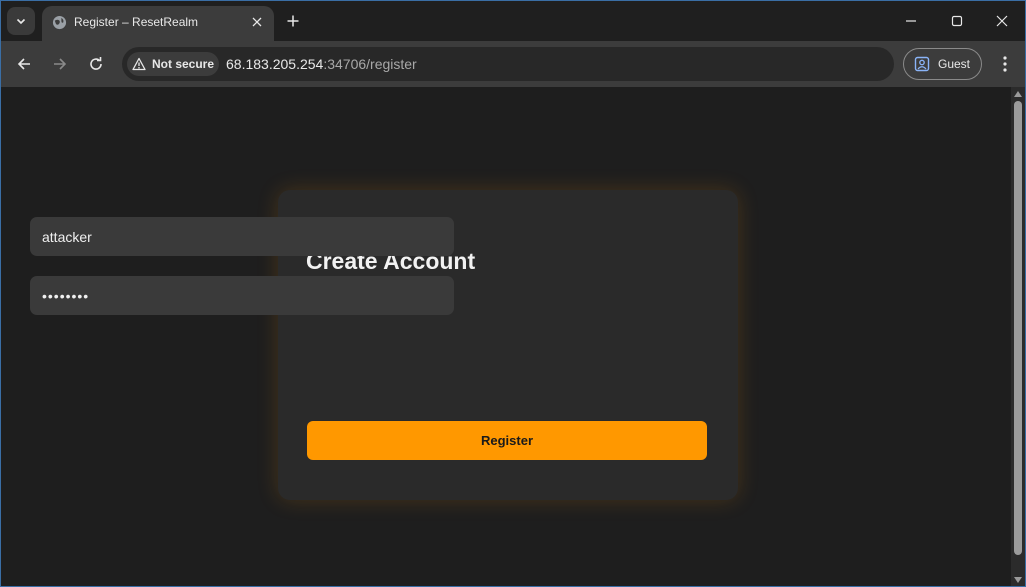 This screenshot has width=1026, height=587. What do you see at coordinates (275, 64) in the screenshot?
I see `url-host: 68.183.205.254` at bounding box center [275, 64].